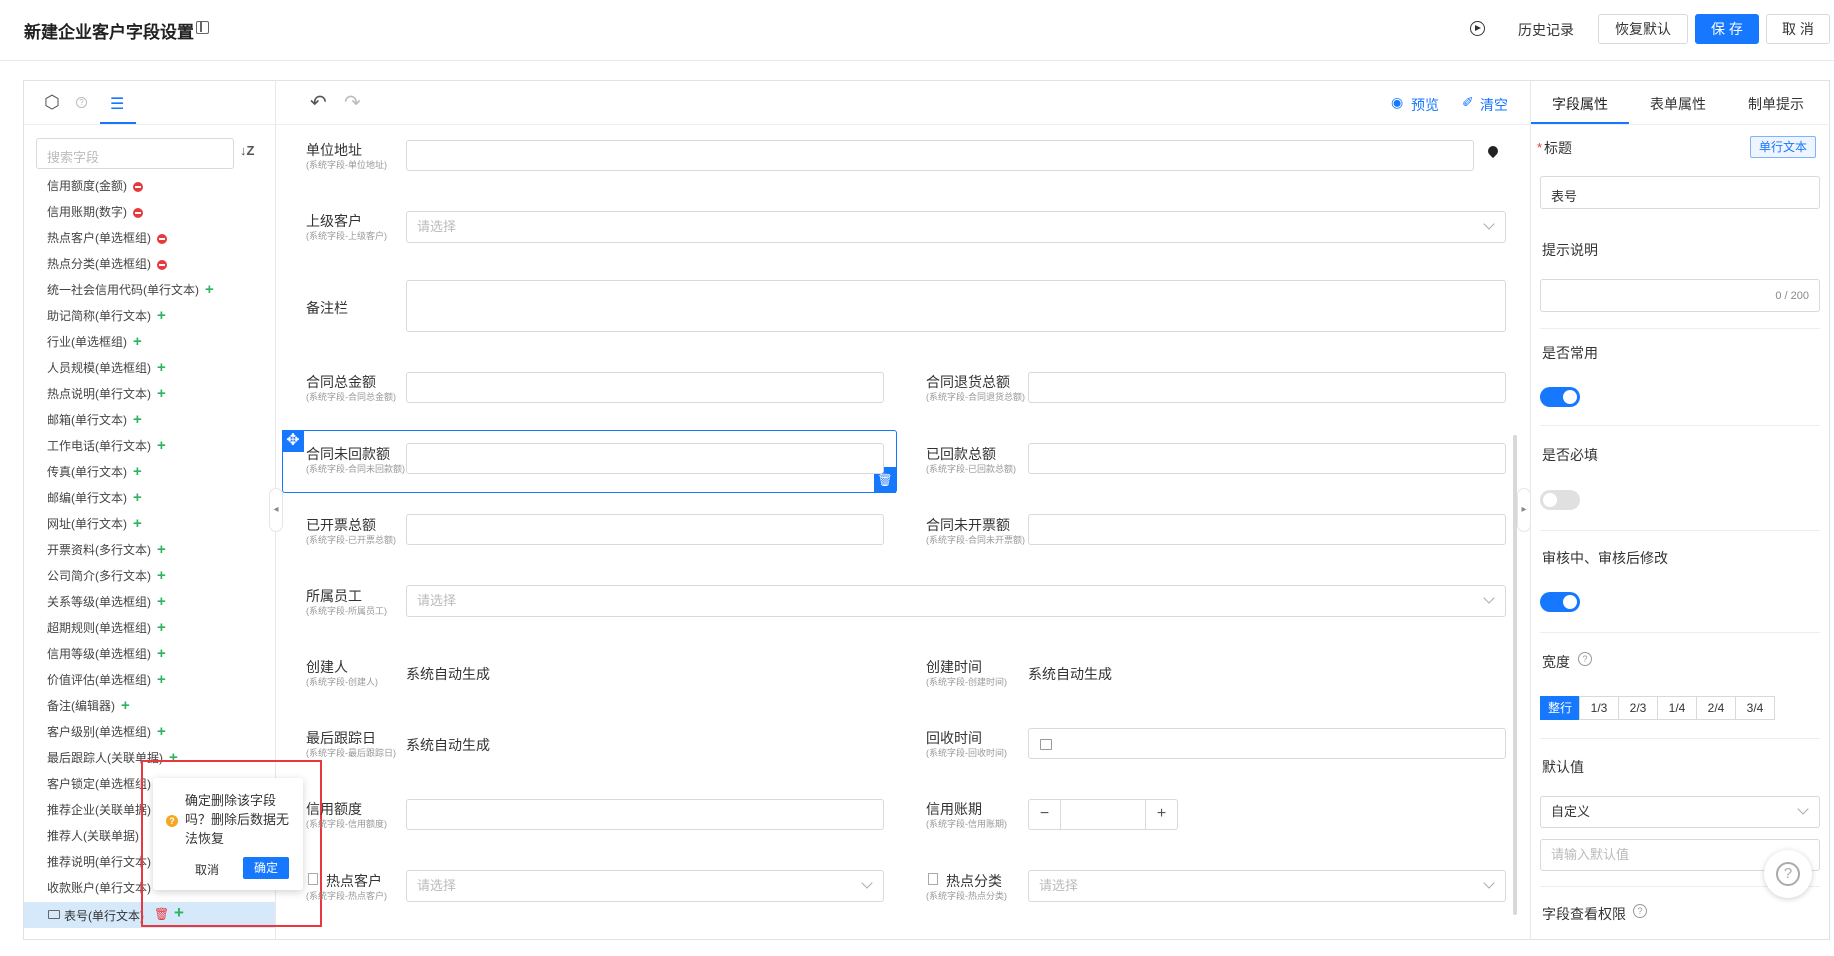 The width and height of the screenshot is (1834, 956). I want to click on list-item: 备注(编辑器) +, so click(88, 706).